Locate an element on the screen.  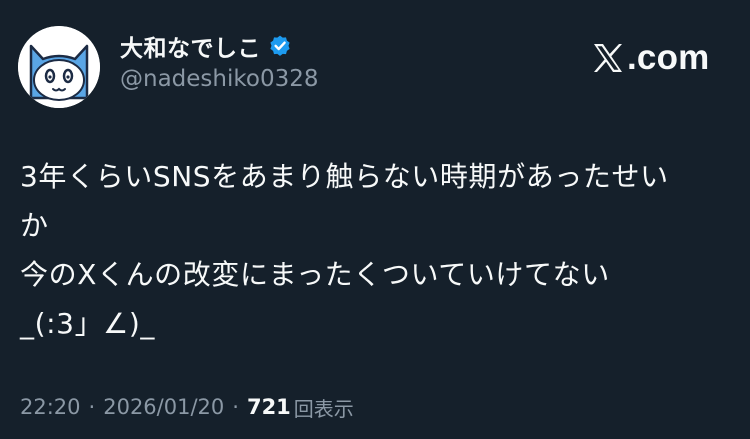
author-avatar is located at coordinates (59, 67).